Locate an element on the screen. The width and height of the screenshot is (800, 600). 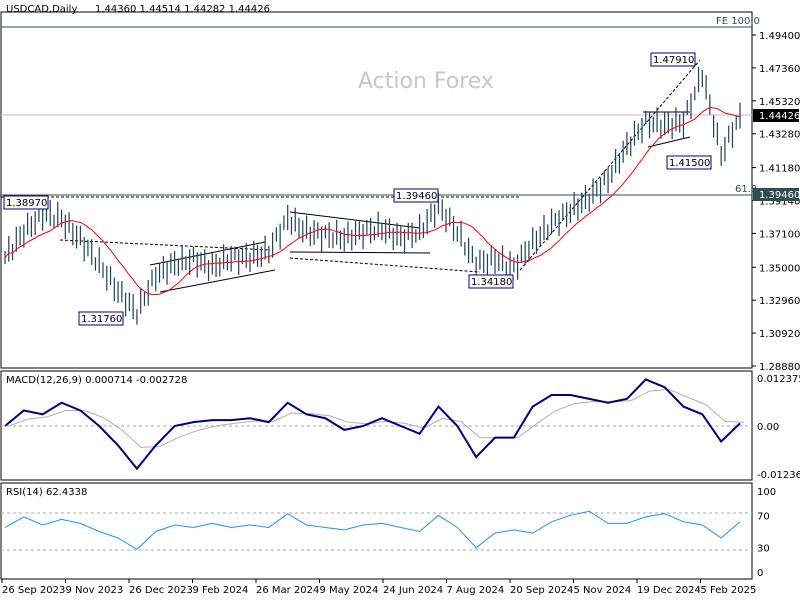
price-tick-label: 1.47360 is located at coordinates (779, 69).